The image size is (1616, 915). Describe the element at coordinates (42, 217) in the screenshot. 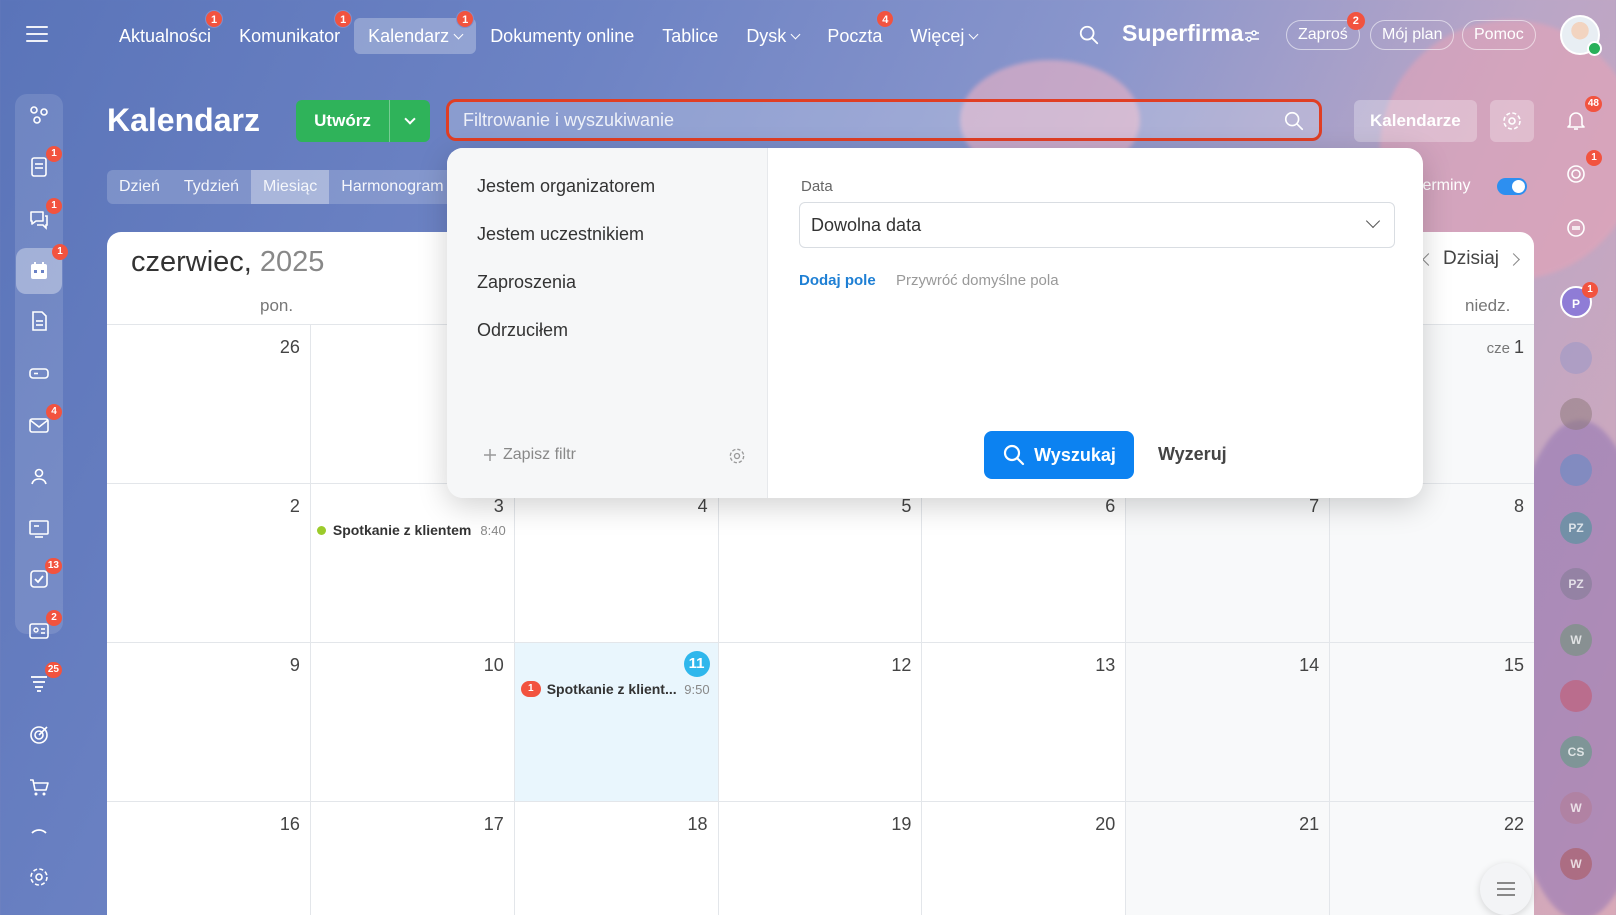

I see `sidebar-item-chat: 1` at that location.